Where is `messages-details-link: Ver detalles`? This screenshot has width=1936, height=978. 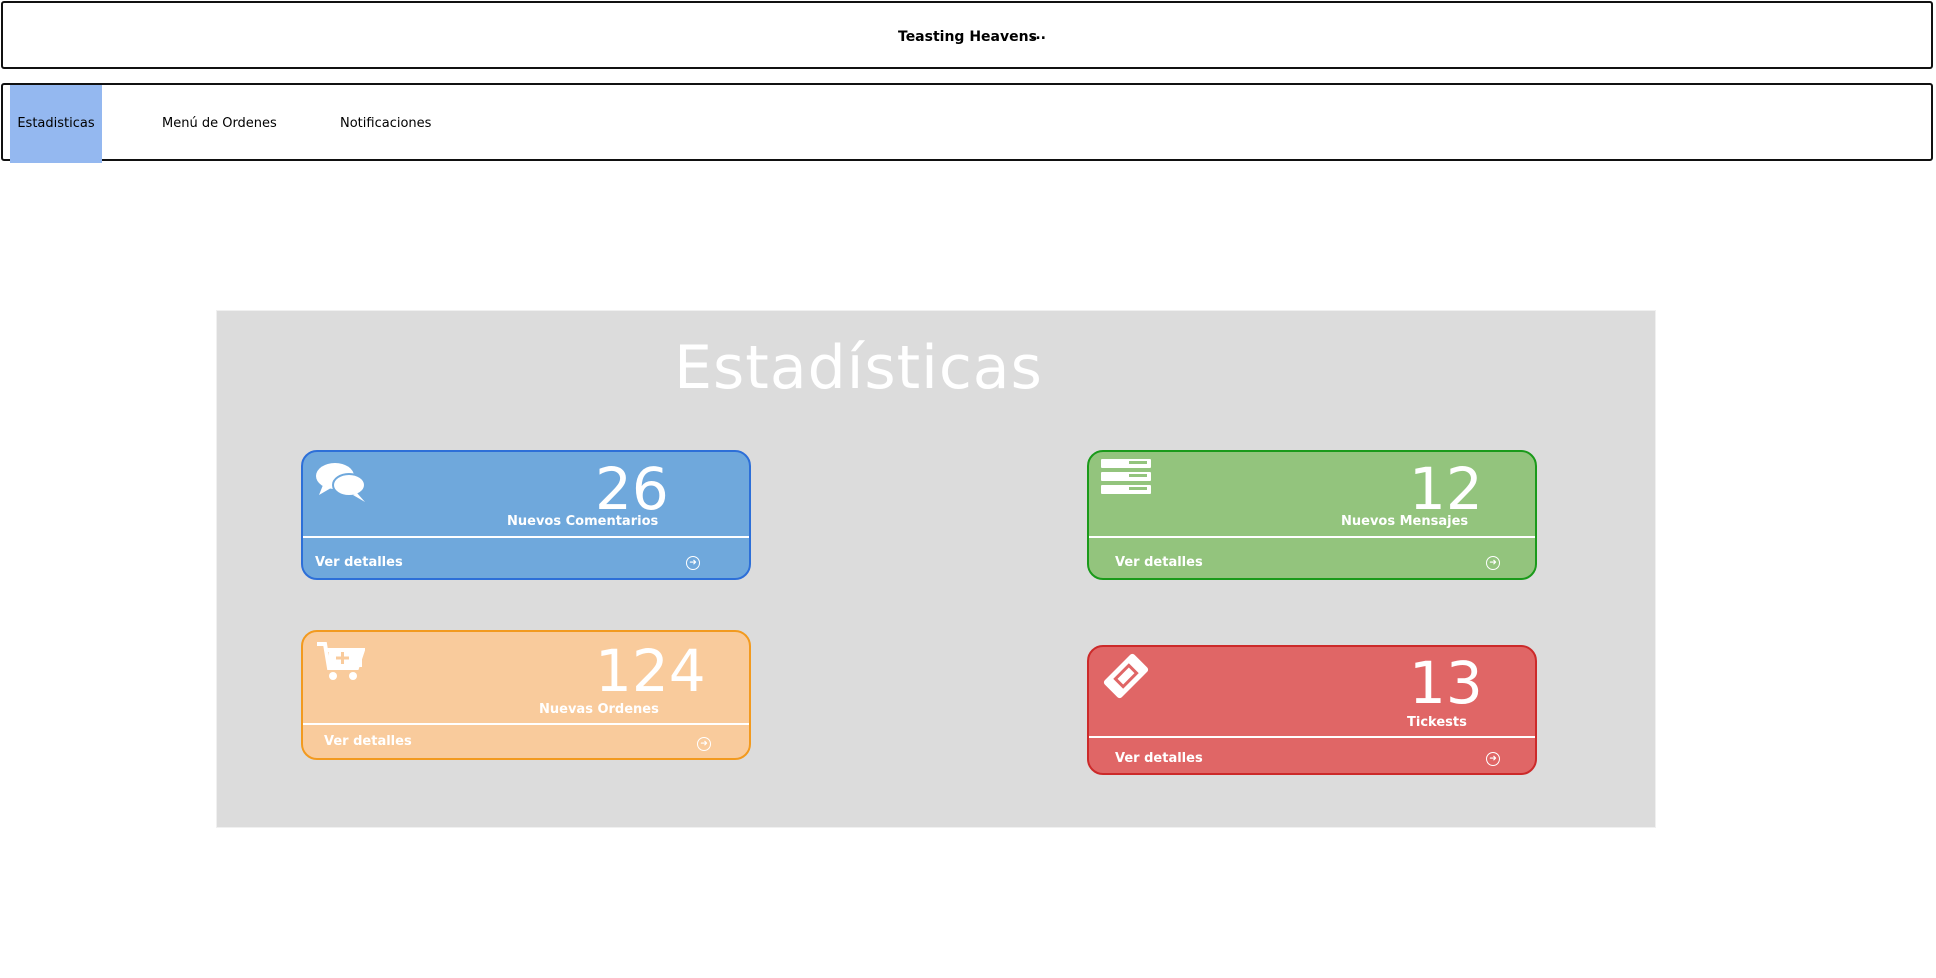 messages-details-link: Ver detalles is located at coordinates (1159, 562).